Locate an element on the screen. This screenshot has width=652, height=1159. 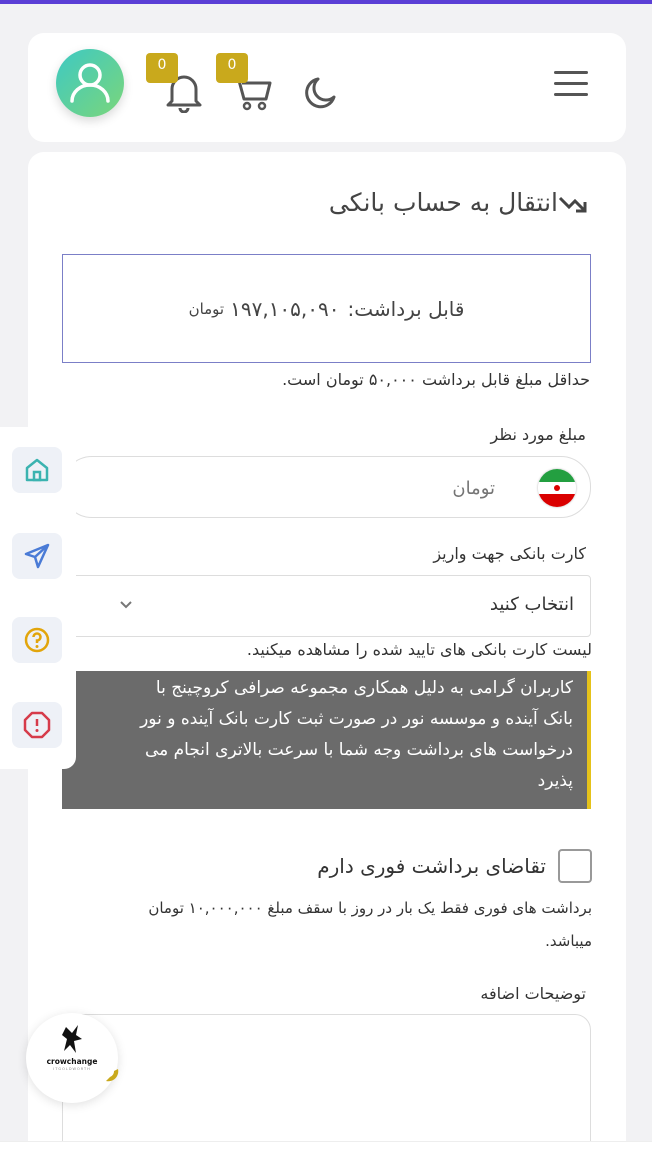
notifications-button: 0 is located at coordinates (175, 83).